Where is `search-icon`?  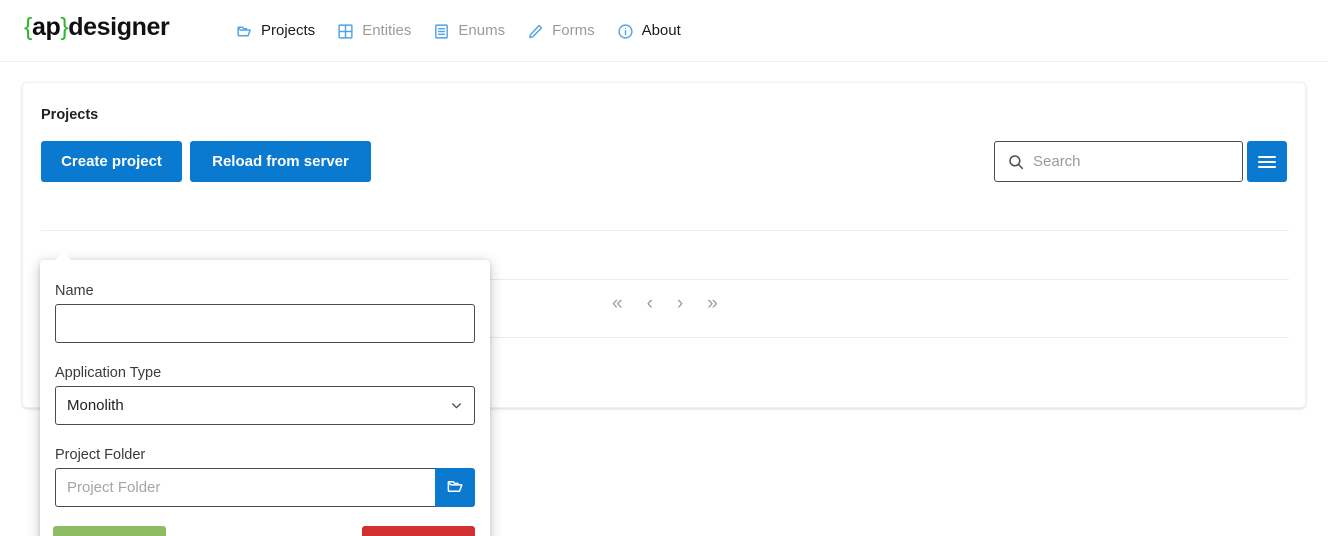 search-icon is located at coordinates (1016, 162).